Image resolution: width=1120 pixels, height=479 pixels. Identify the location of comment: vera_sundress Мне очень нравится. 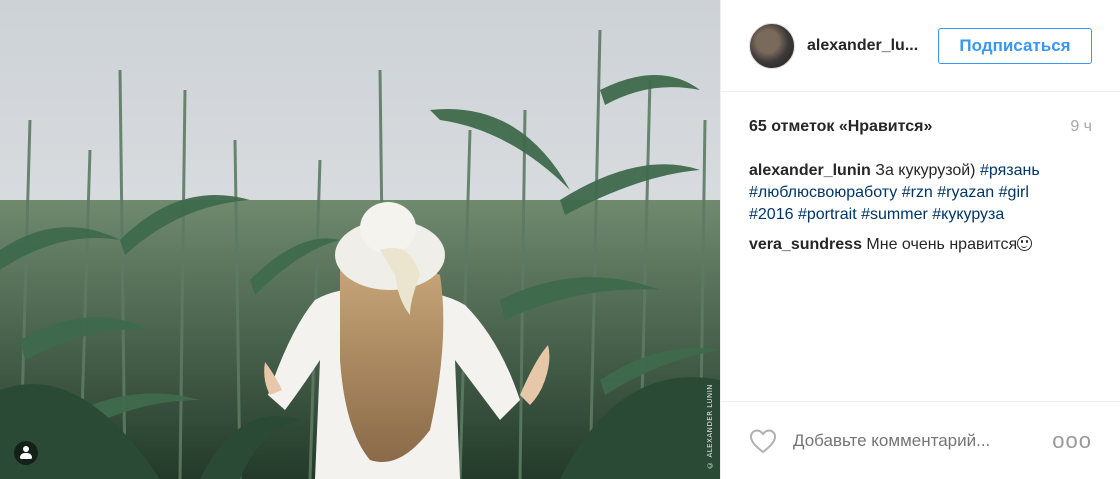
(920, 245).